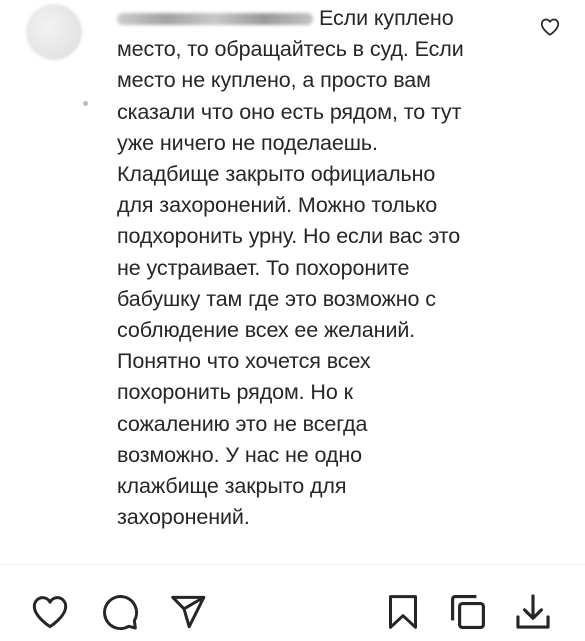 The image size is (585, 641). I want to click on comment-line: Если куплено, so click(317, 18).